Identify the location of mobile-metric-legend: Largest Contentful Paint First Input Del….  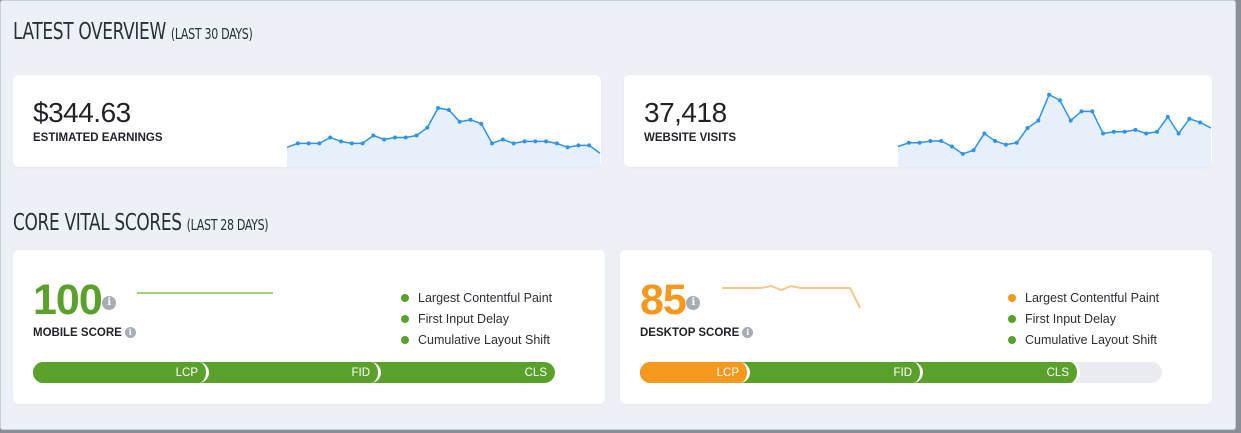
(476, 318).